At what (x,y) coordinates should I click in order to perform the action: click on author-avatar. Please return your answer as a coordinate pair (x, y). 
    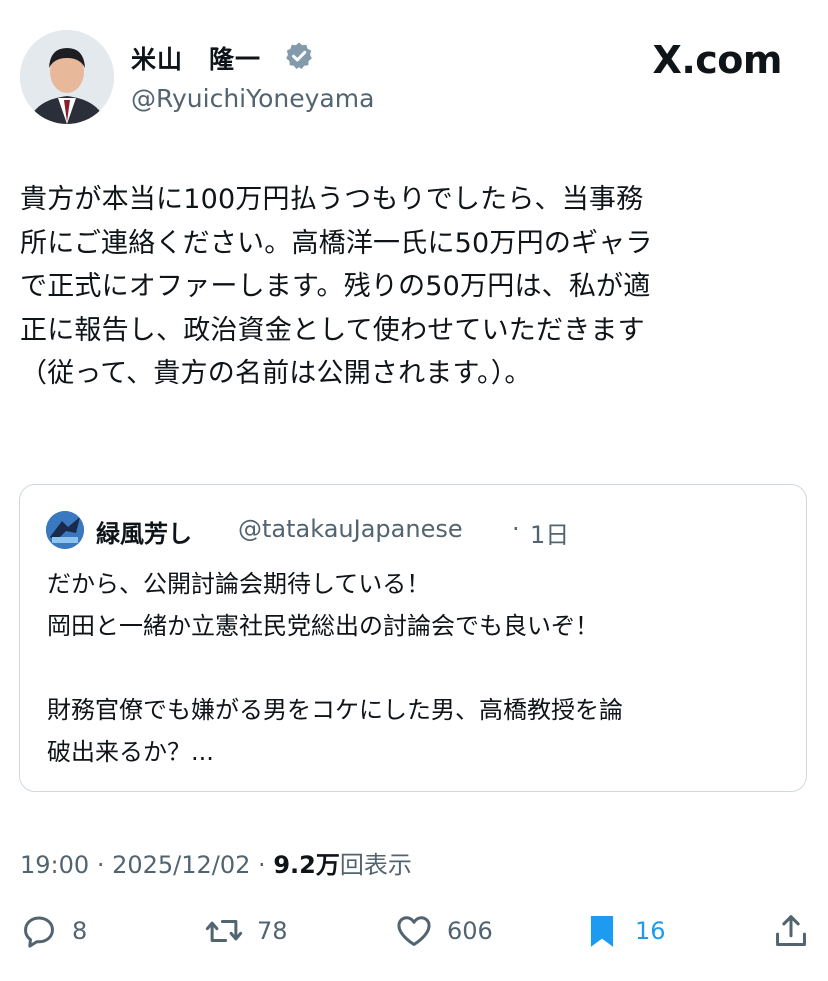
    Looking at the image, I should click on (67, 77).